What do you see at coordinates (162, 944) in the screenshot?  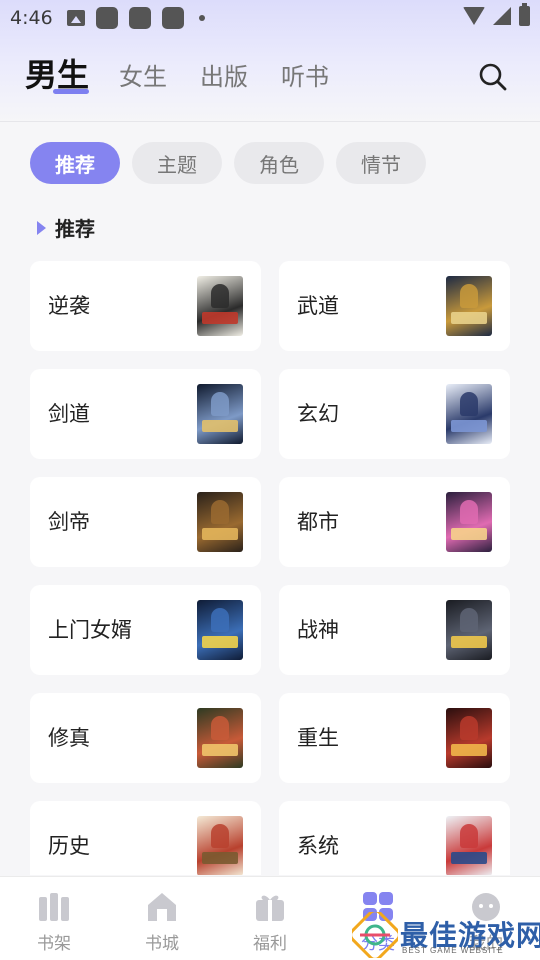 I see `nav-label: 书城` at bounding box center [162, 944].